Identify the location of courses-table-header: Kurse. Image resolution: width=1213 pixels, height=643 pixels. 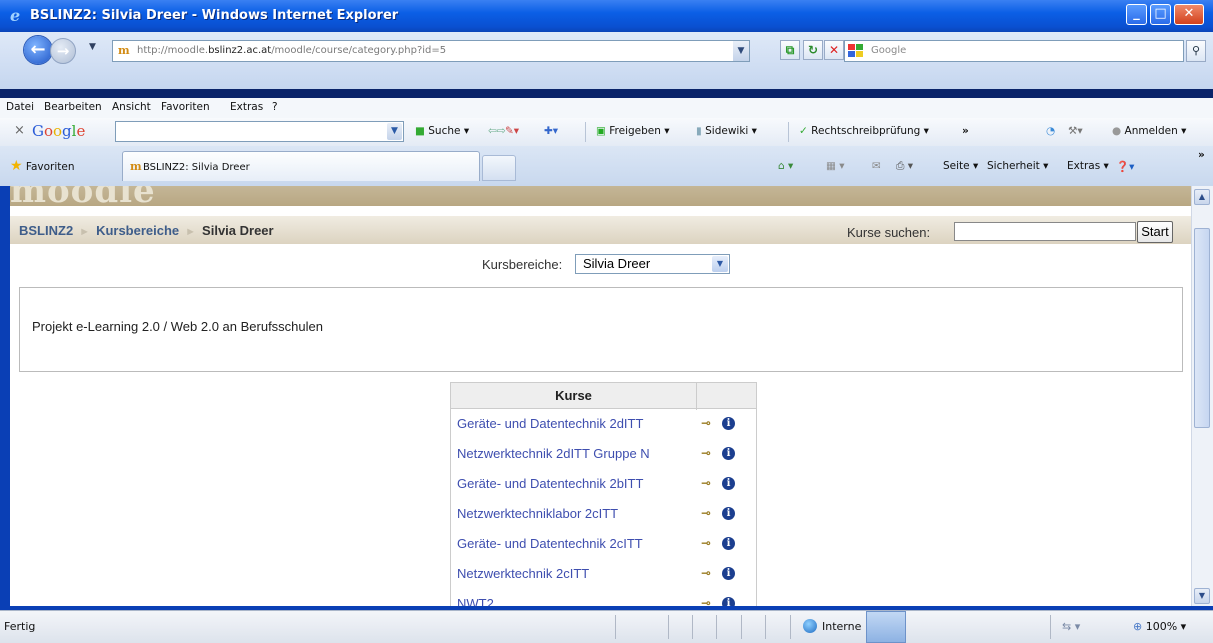
(603, 396).